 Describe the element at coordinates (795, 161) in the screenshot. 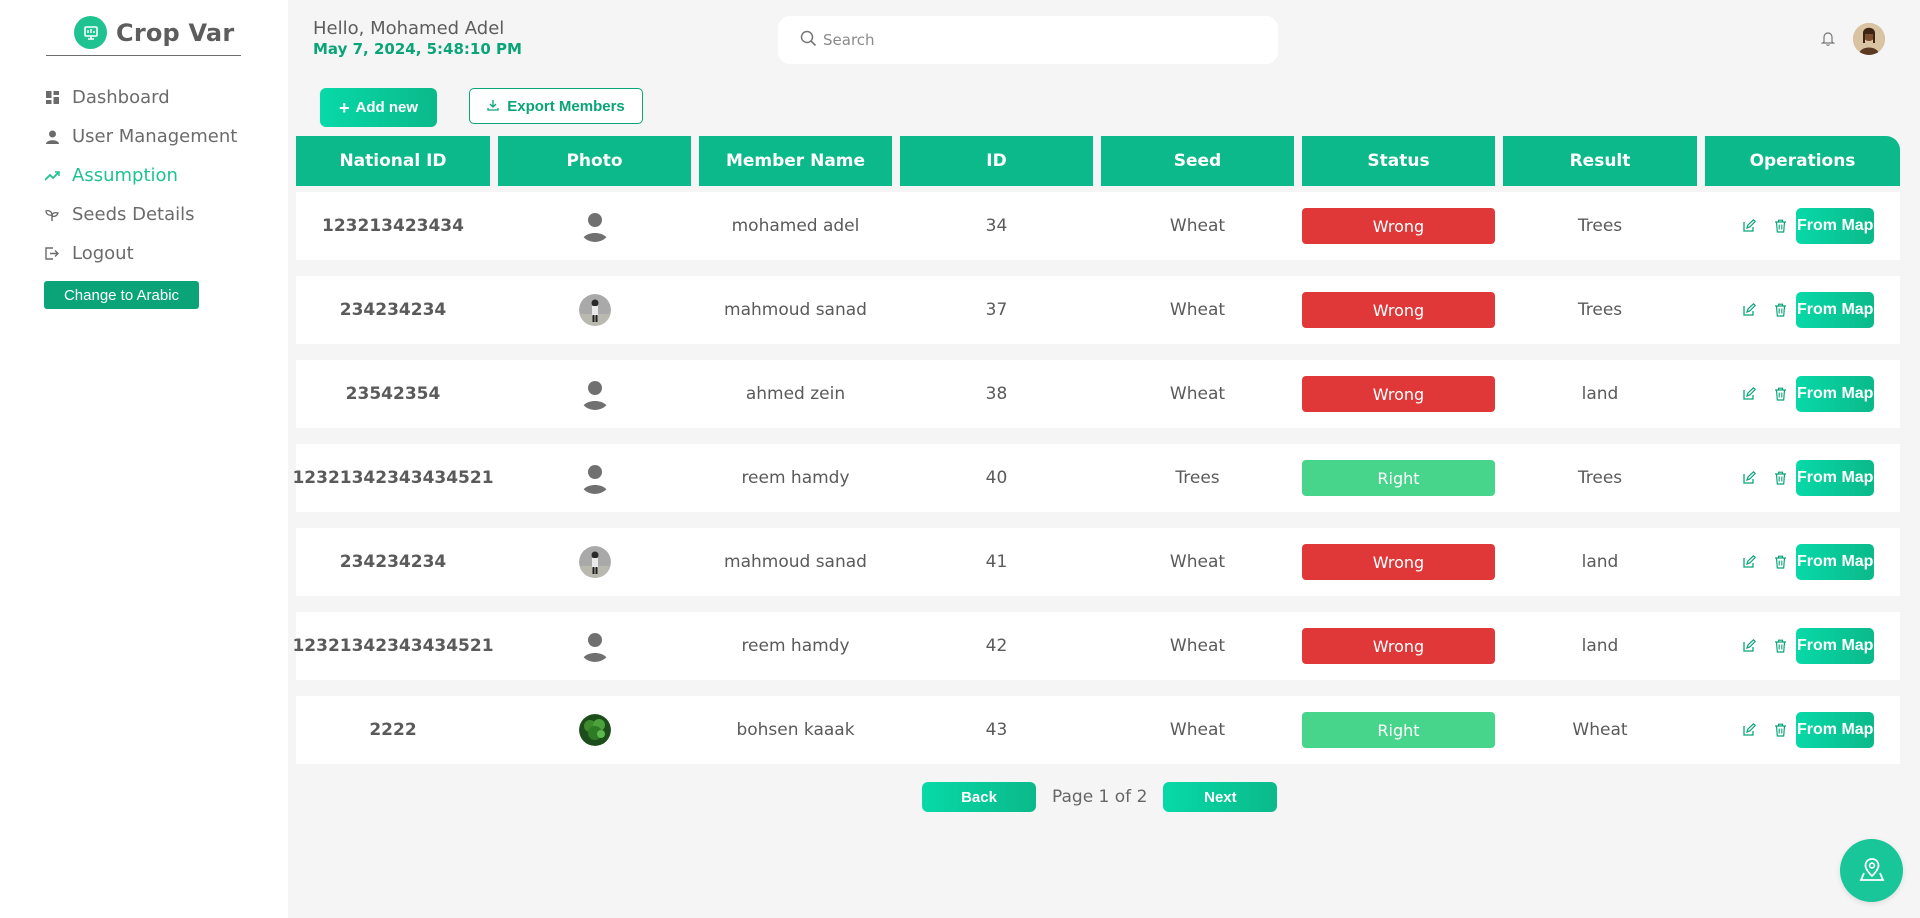

I see `column-header-member-name: Member Name` at that location.